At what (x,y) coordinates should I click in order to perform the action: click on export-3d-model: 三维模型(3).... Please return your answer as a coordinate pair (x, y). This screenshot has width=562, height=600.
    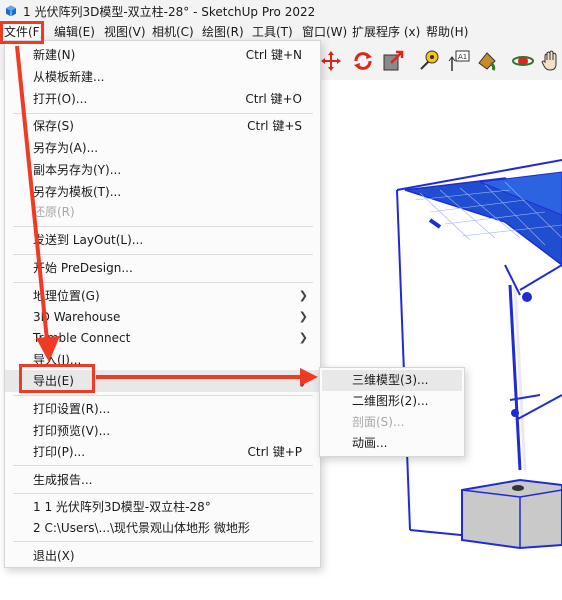
    Looking at the image, I should click on (392, 380).